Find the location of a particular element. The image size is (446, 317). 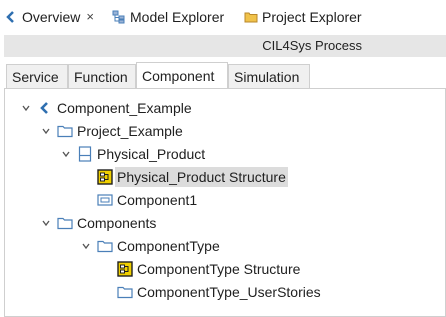

tree-item-label: ComponentType_UserStories is located at coordinates (229, 292).